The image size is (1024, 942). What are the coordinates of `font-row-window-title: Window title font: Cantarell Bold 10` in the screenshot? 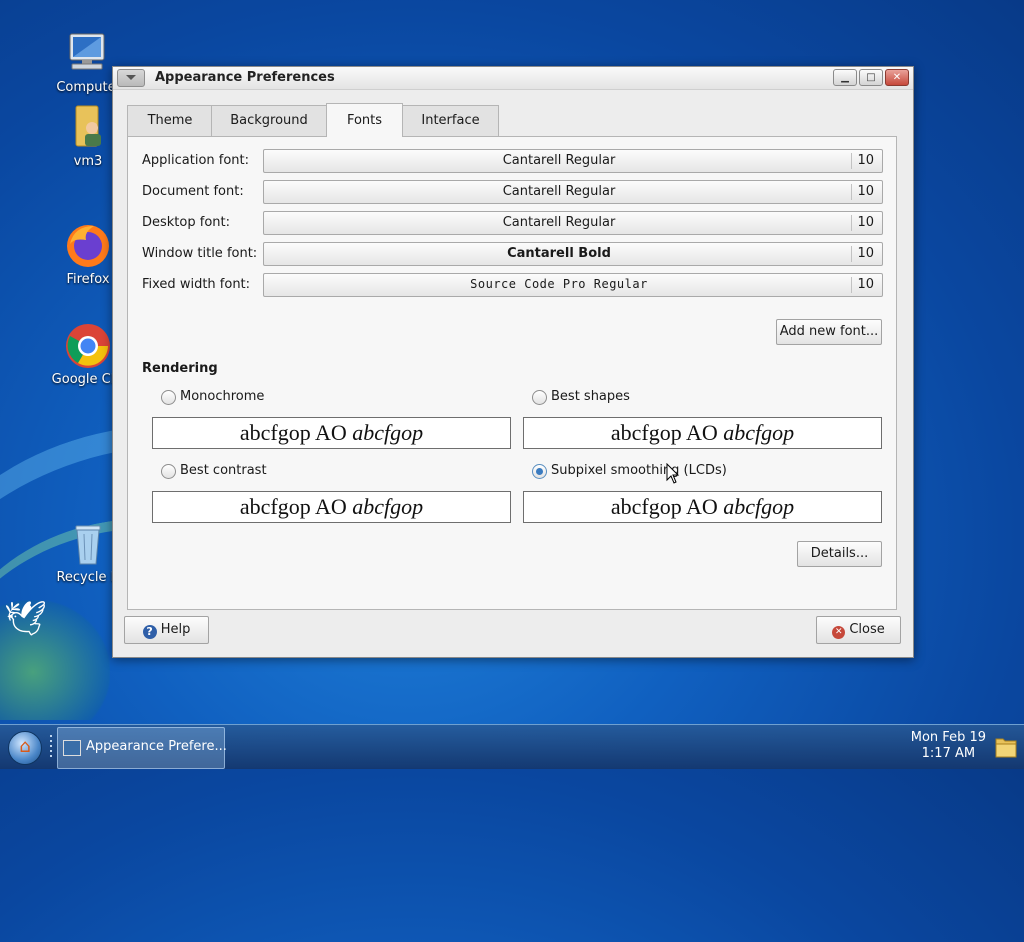 It's located at (513, 254).